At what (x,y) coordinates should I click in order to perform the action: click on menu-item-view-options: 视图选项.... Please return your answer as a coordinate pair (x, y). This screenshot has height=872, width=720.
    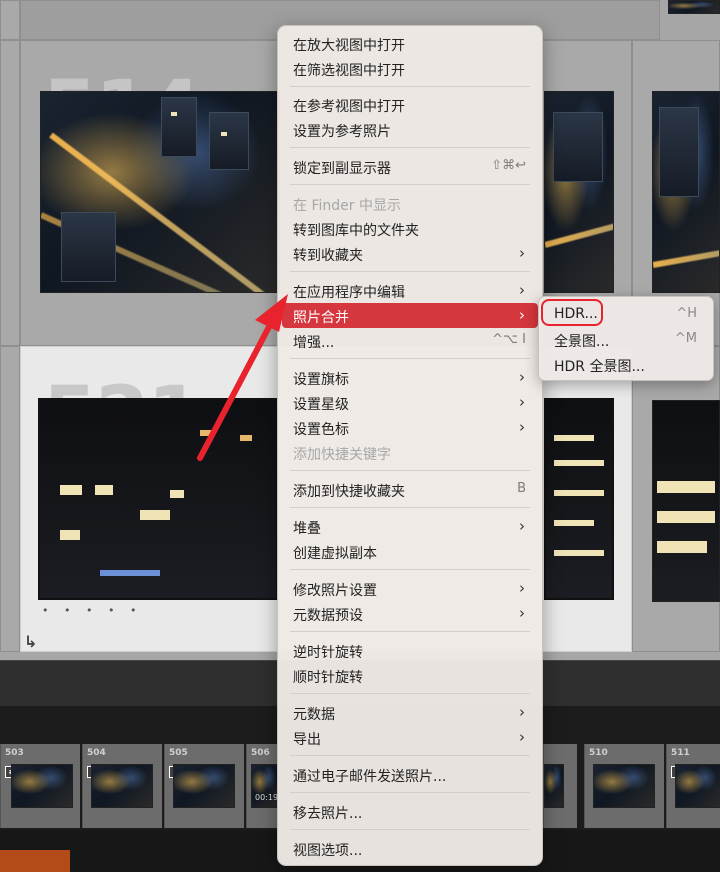
    Looking at the image, I should click on (410, 848).